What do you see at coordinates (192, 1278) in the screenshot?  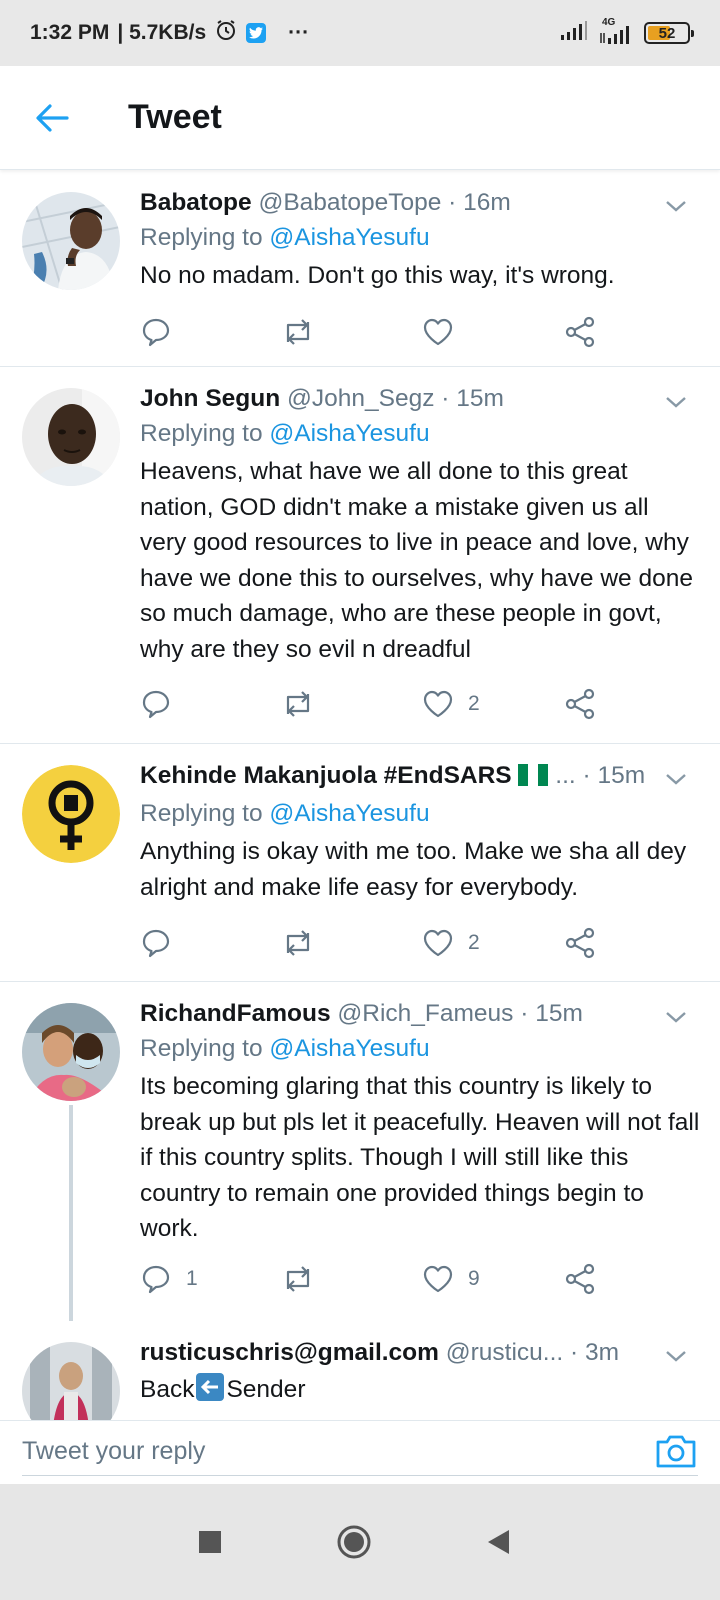 I see `reply-count: 1` at bounding box center [192, 1278].